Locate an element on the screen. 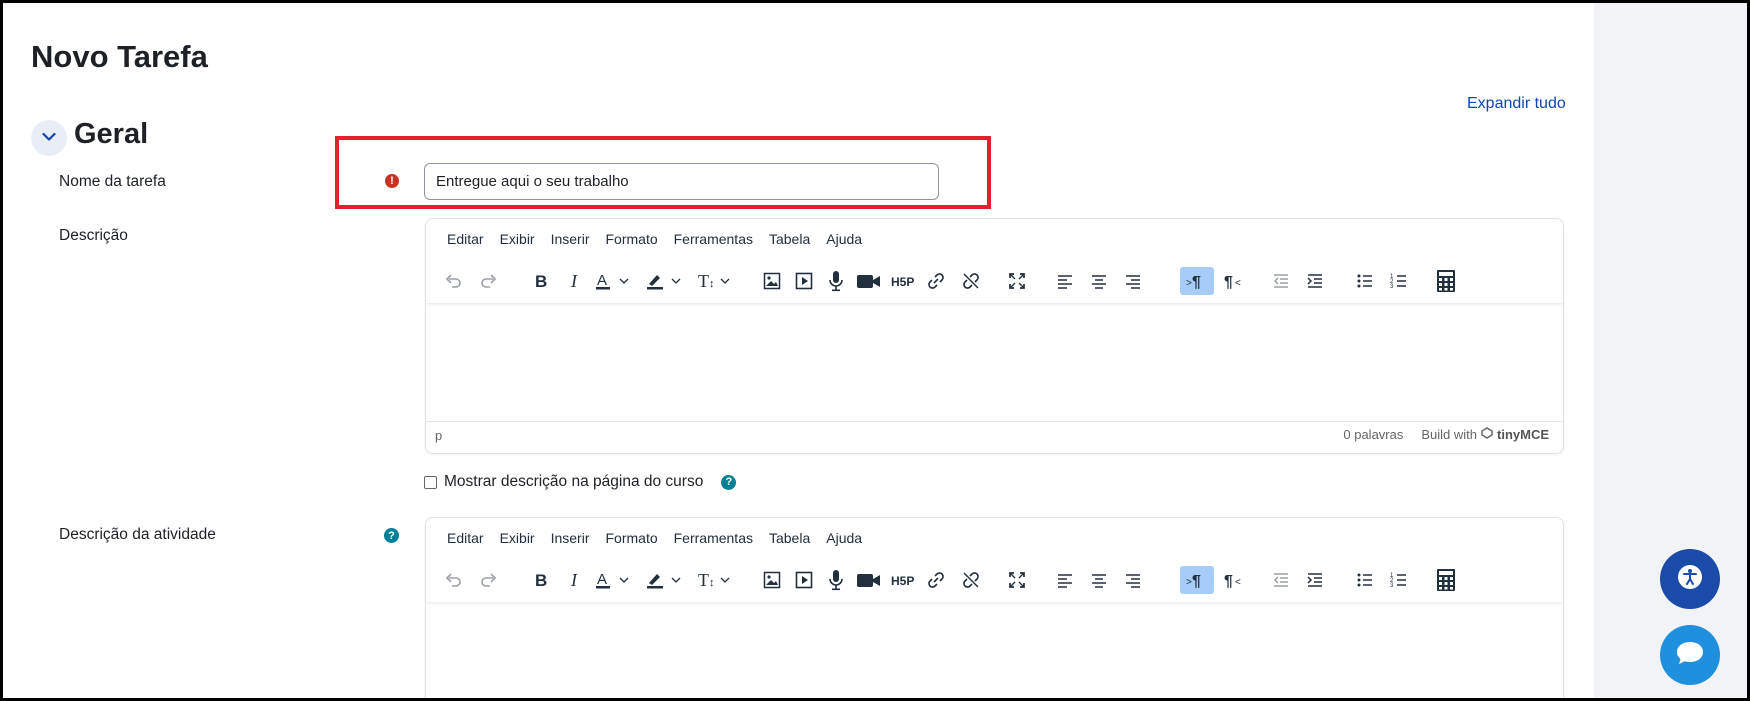  section-collapse-button is located at coordinates (49, 138).